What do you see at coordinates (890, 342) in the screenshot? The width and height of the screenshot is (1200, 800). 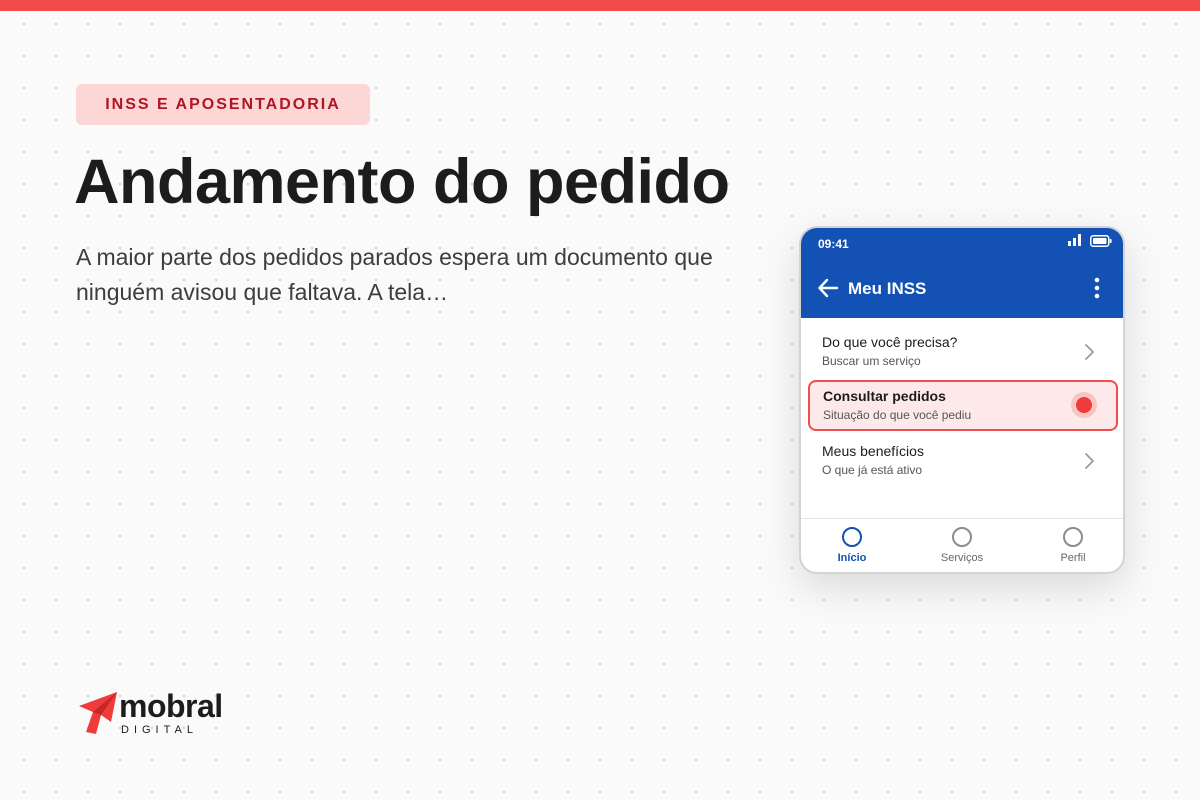 I see `list-item-title: Do que você precisa?` at bounding box center [890, 342].